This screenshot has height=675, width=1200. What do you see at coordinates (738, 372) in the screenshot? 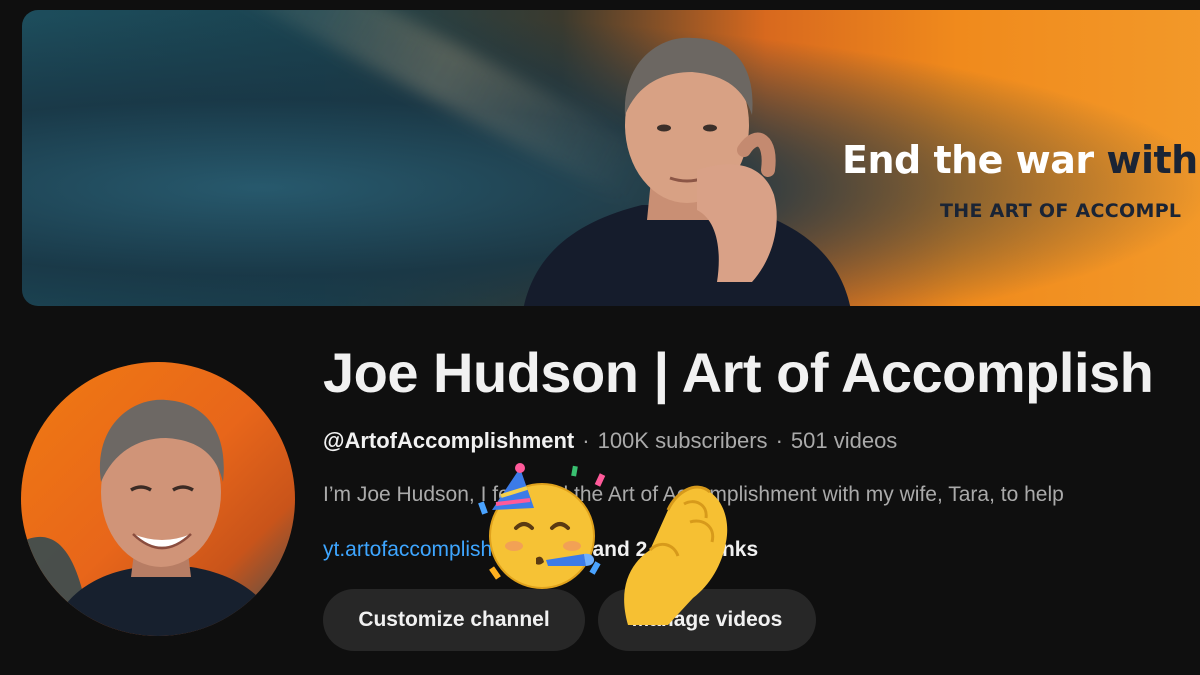
I see `channel-title: Joe Hudson | Art of Accomplish` at bounding box center [738, 372].